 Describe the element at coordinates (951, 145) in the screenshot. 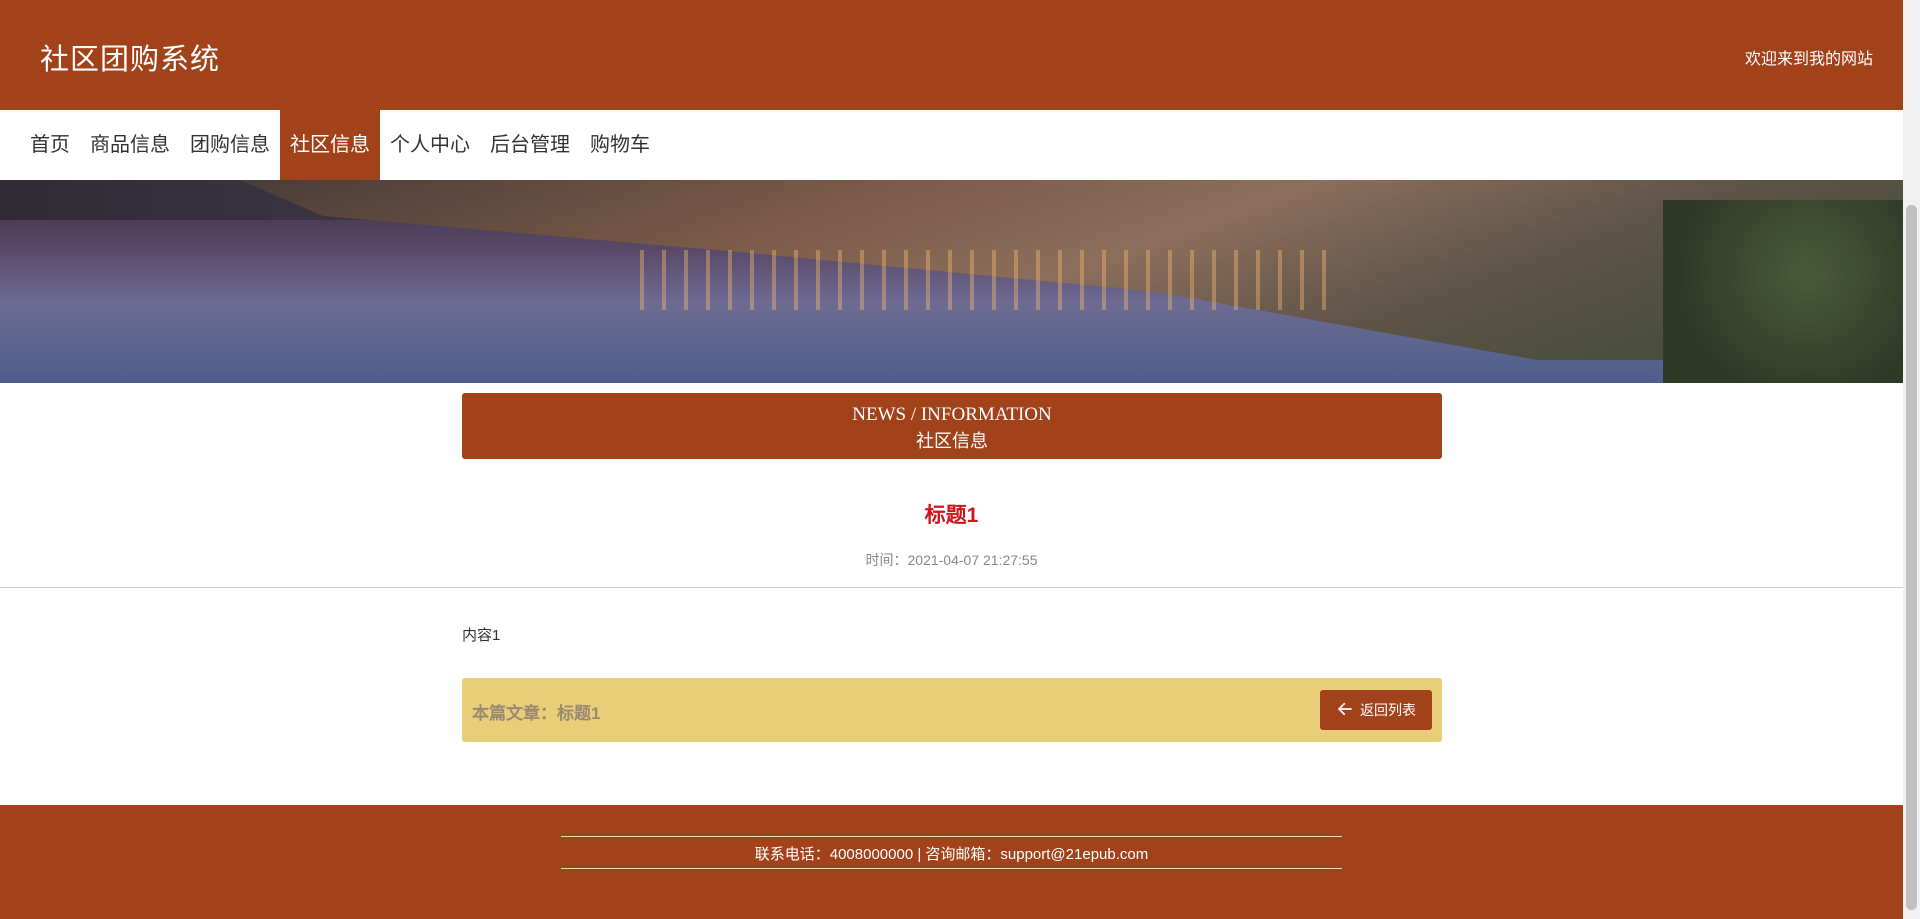

I see `main-nav: 首页 商品信息 团购信息 社区信息 个人中心 后台管理 购物车` at that location.